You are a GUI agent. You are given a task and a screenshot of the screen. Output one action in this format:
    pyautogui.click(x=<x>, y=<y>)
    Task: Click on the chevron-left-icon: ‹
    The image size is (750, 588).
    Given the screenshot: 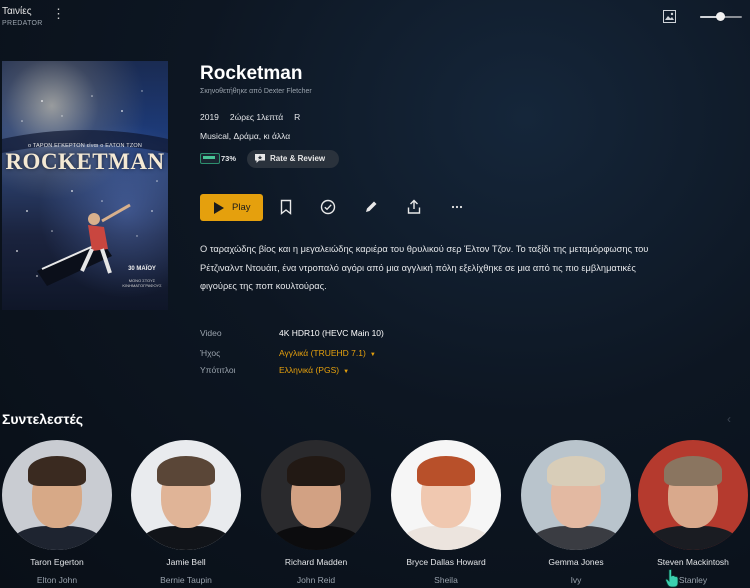 What is the action you would take?
    pyautogui.click(x=729, y=419)
    